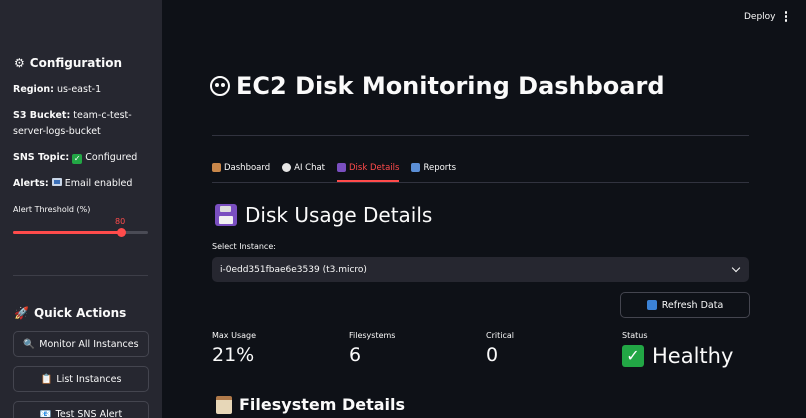  I want to click on tab-bar: Dashboard AI Chat Disk Details Reports, so click(334, 171).